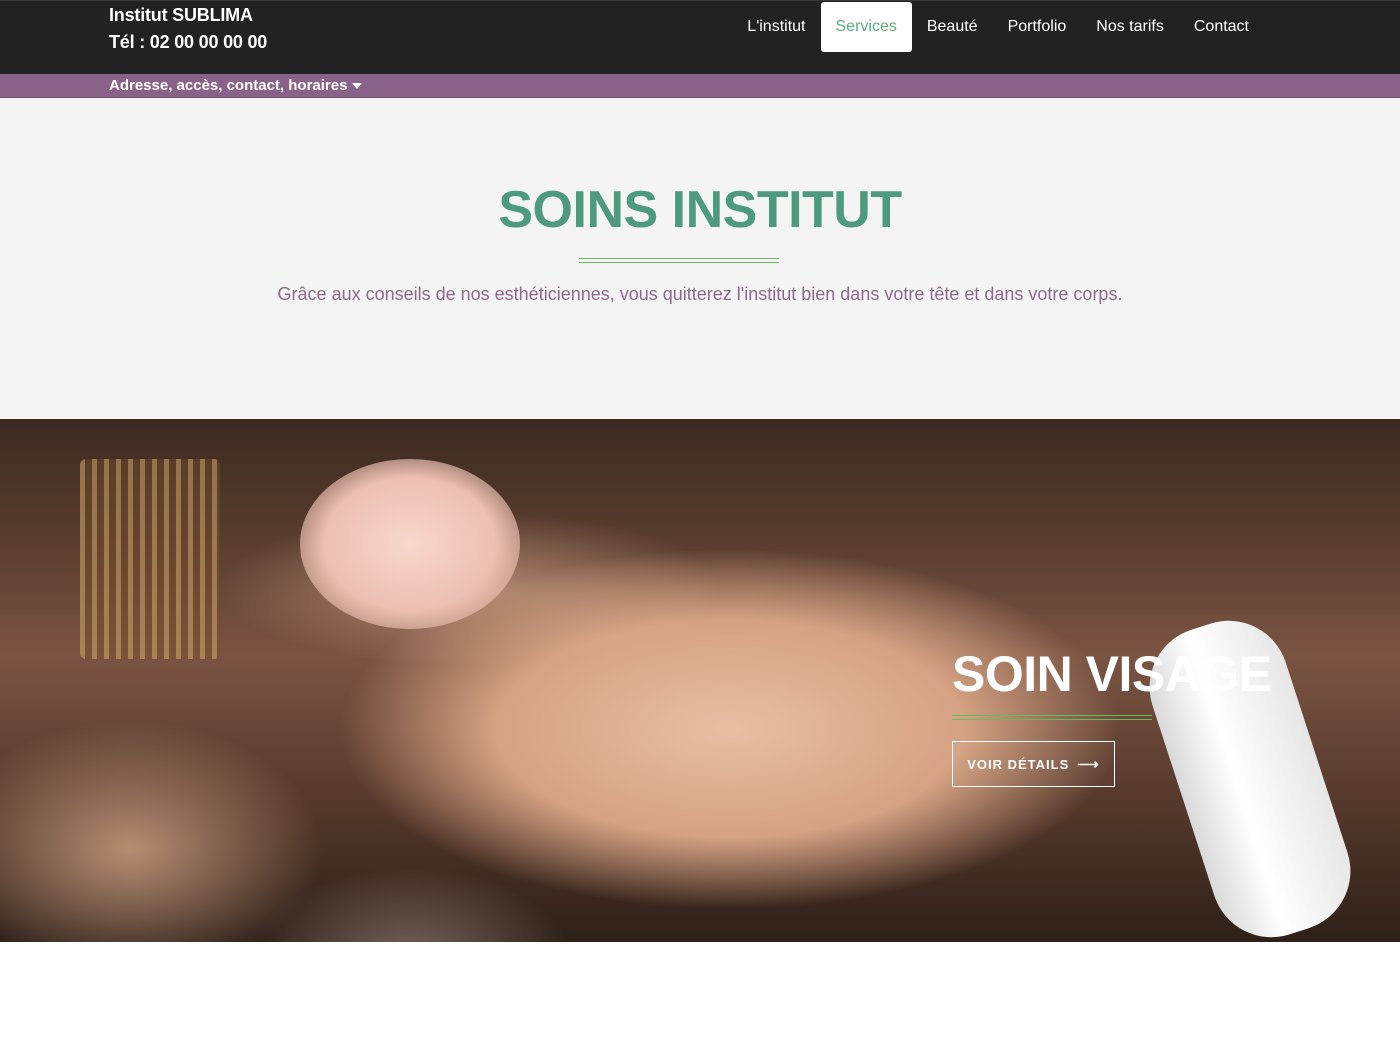 The height and width of the screenshot is (1050, 1400). I want to click on nav-item-nos-tarifs: Nos tarifs, so click(1130, 27).